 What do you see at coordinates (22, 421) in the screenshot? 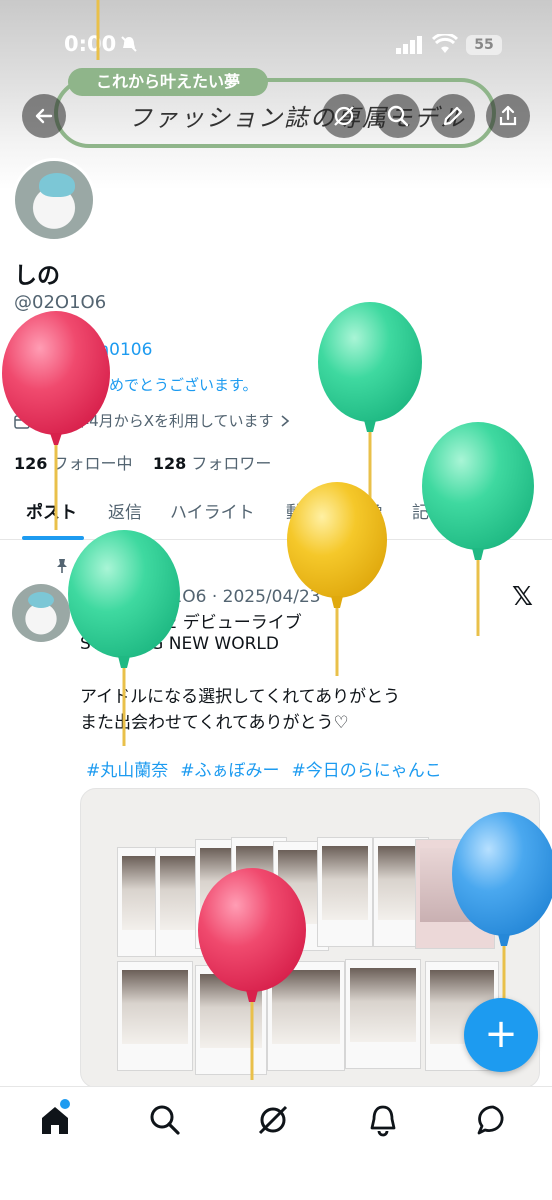
I see `calendar-icon` at bounding box center [22, 421].